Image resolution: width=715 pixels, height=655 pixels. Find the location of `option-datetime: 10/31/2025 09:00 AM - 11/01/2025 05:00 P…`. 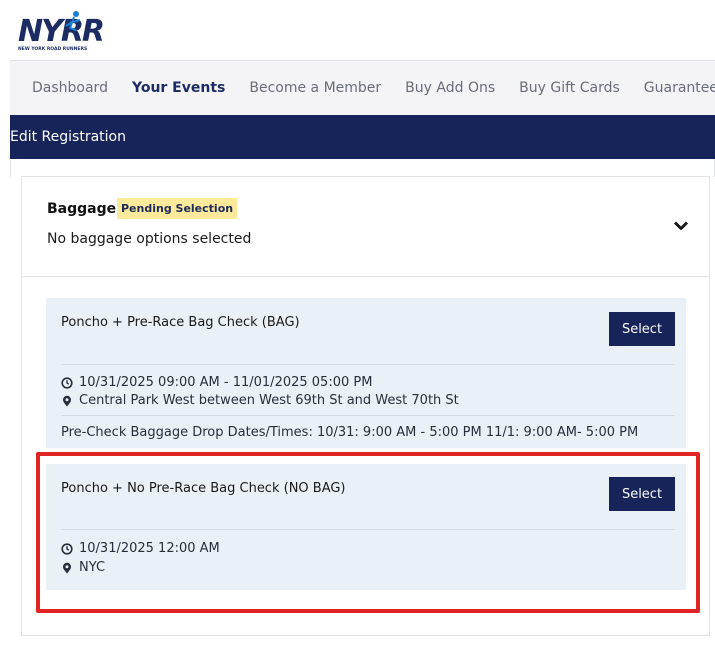

option-datetime: 10/31/2025 09:00 AM - 11/01/2025 05:00 P… is located at coordinates (226, 382).